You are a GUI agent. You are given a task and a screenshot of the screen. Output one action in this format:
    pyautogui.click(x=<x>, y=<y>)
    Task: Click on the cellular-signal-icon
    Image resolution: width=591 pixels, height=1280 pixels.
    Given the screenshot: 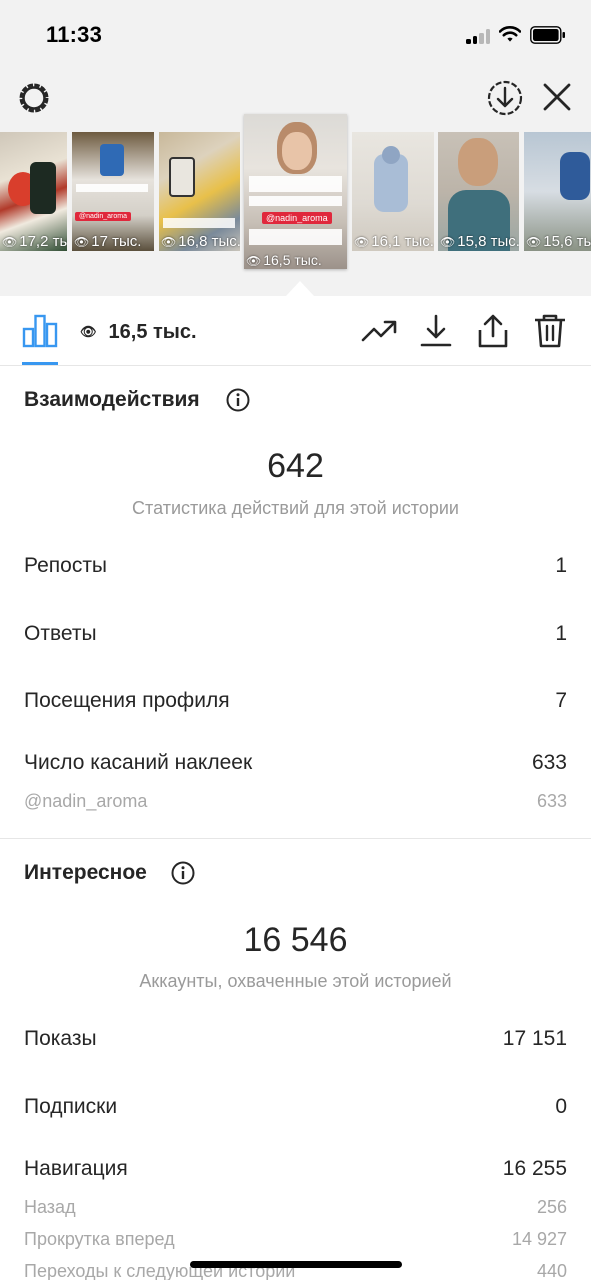 What is the action you would take?
    pyautogui.click(x=479, y=36)
    